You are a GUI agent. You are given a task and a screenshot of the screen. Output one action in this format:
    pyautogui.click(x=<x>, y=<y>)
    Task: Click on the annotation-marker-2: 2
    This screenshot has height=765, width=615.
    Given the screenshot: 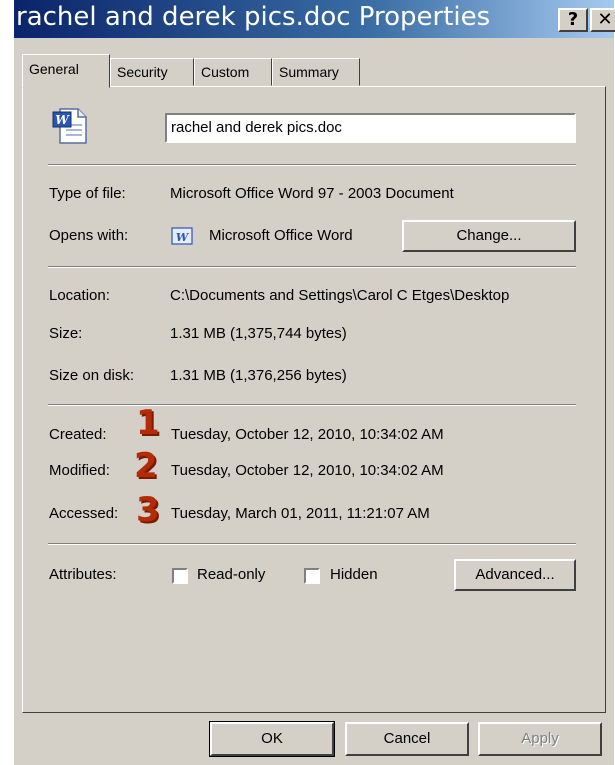 What is the action you would take?
    pyautogui.click(x=146, y=466)
    